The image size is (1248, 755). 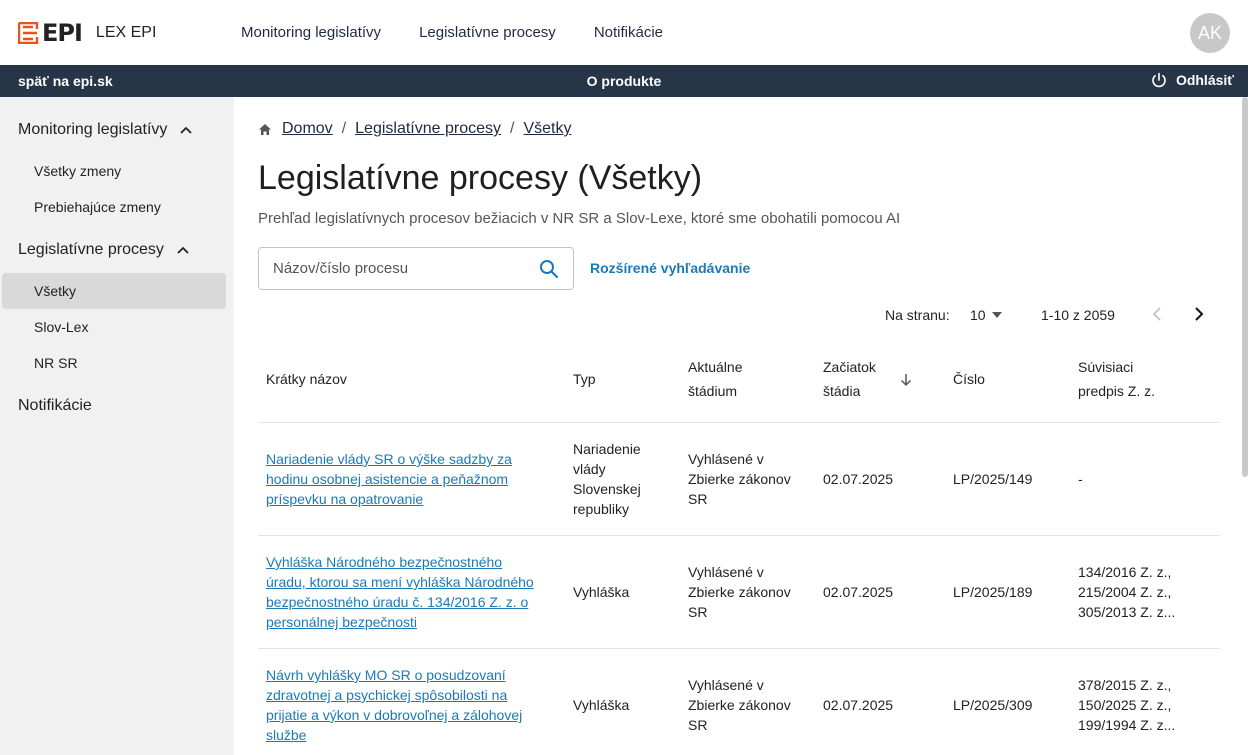 I want to click on column-header-stage: Aktuálne štádium, so click(x=715, y=379).